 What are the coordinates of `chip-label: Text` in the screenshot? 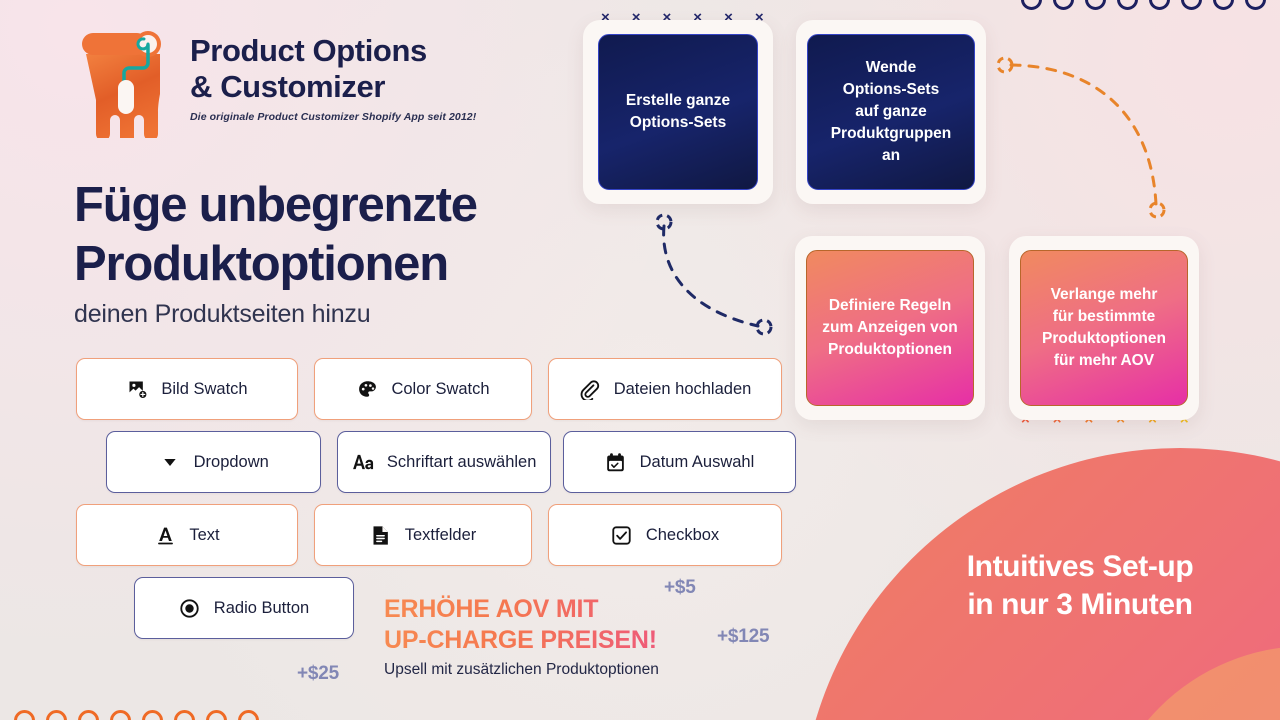 It's located at (204, 534).